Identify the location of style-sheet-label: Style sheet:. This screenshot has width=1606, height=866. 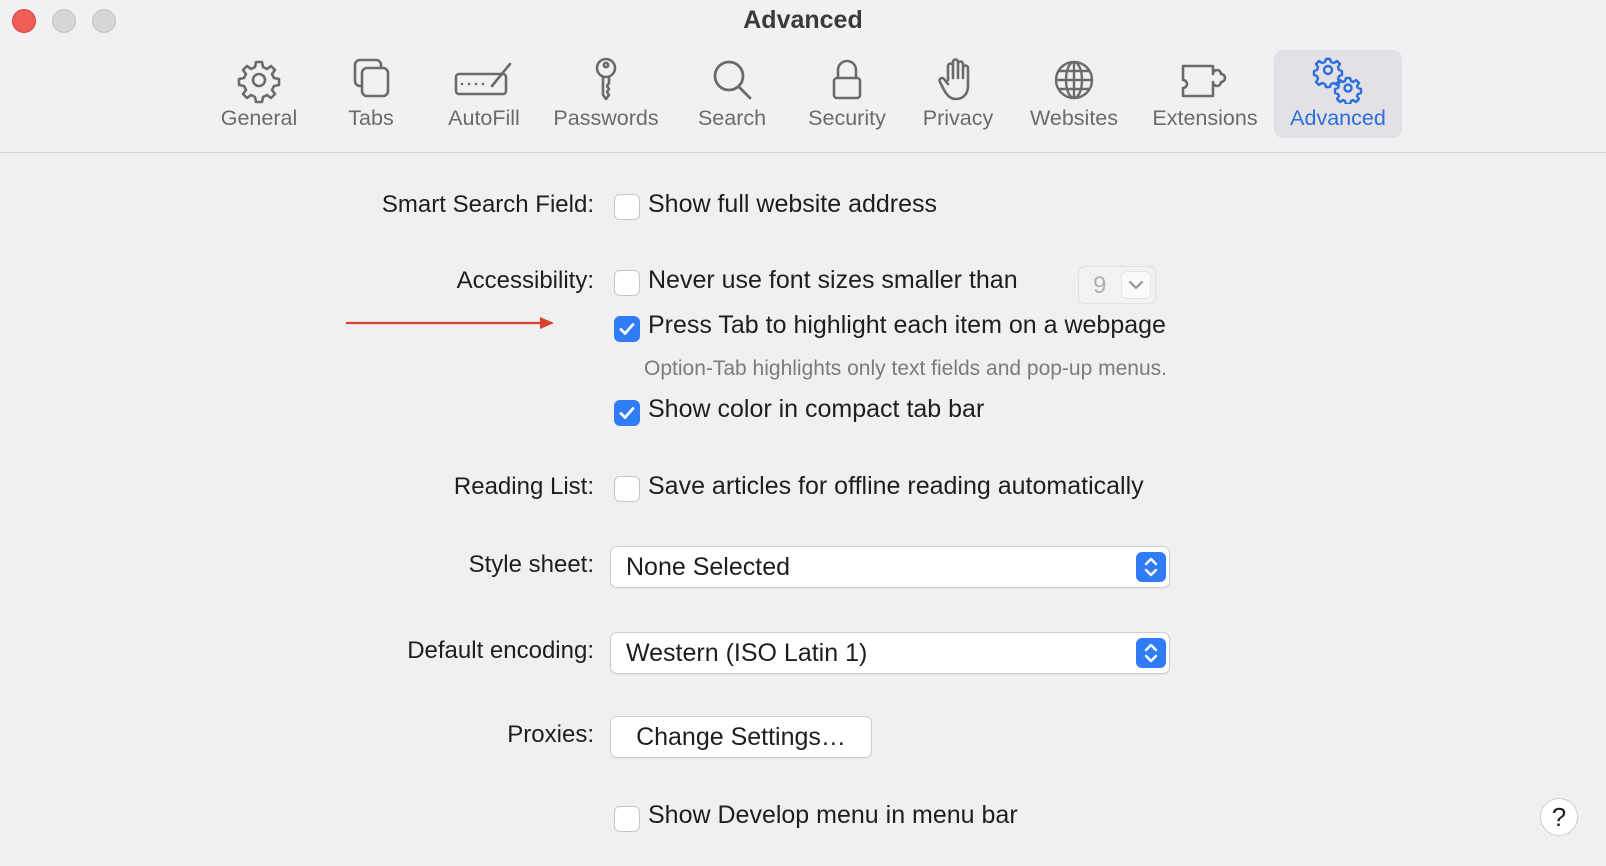
(531, 564).